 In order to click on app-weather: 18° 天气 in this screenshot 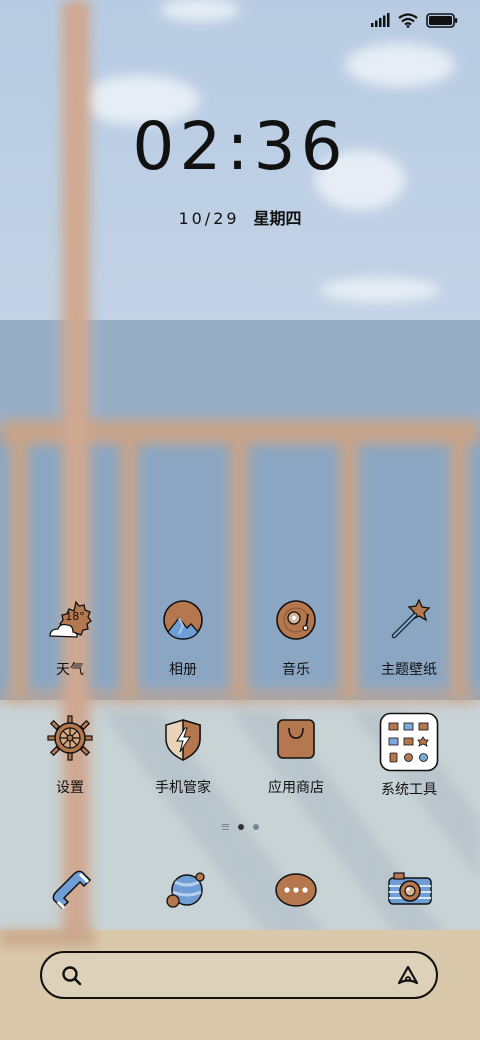, I will do `click(70, 637)`.